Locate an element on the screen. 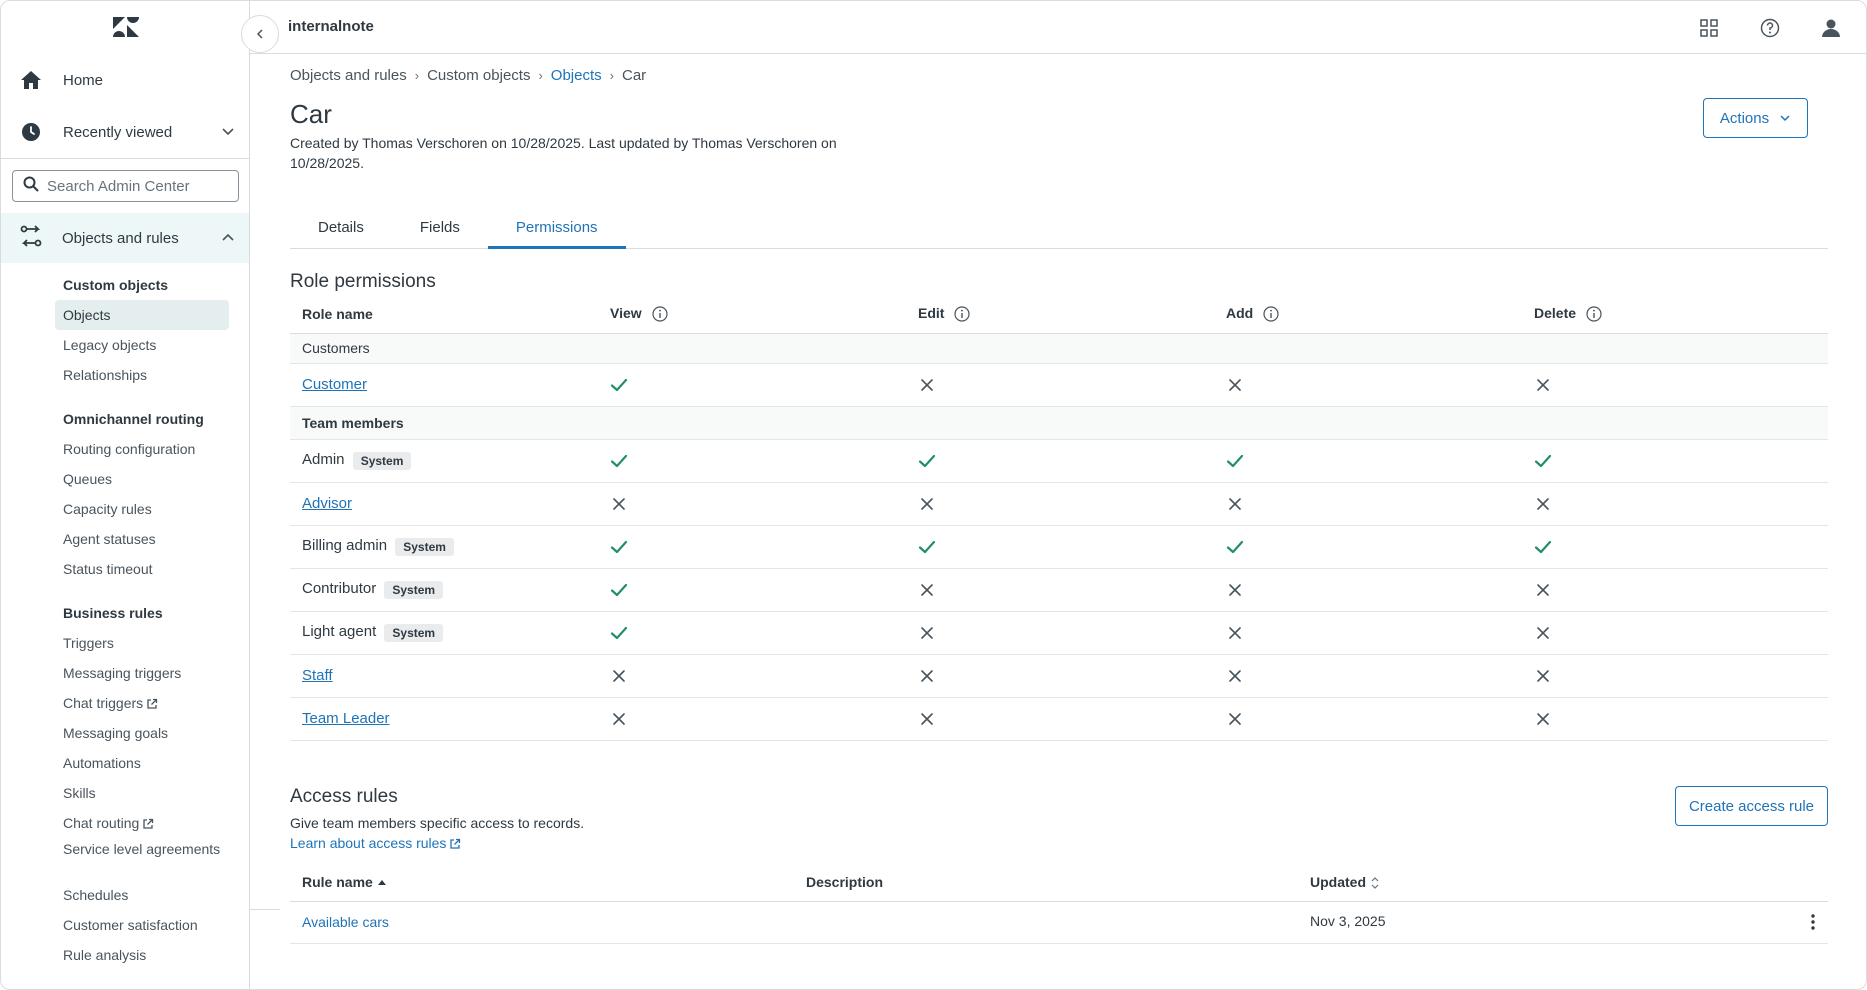  role-name-cell: Advisor is located at coordinates (444, 504).